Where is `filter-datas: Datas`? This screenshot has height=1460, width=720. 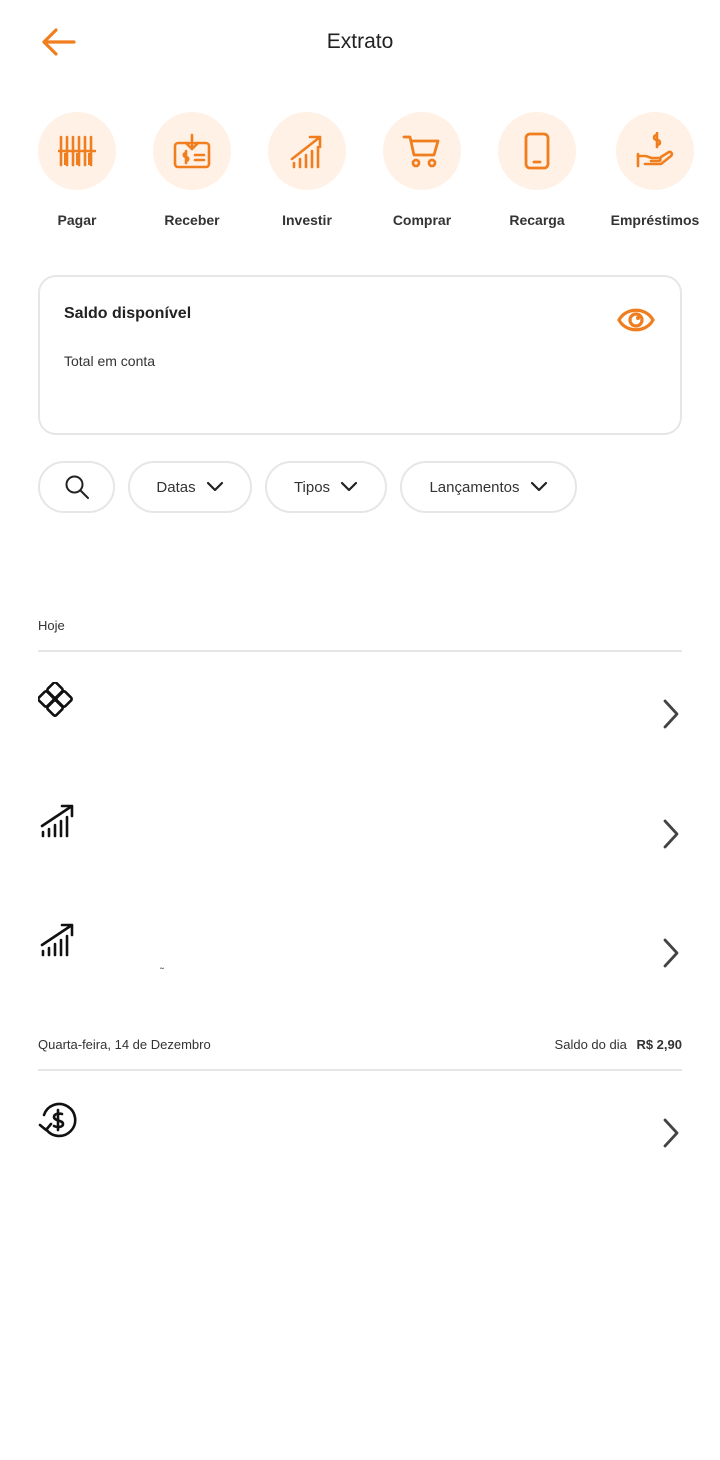
filter-datas: Datas is located at coordinates (190, 487).